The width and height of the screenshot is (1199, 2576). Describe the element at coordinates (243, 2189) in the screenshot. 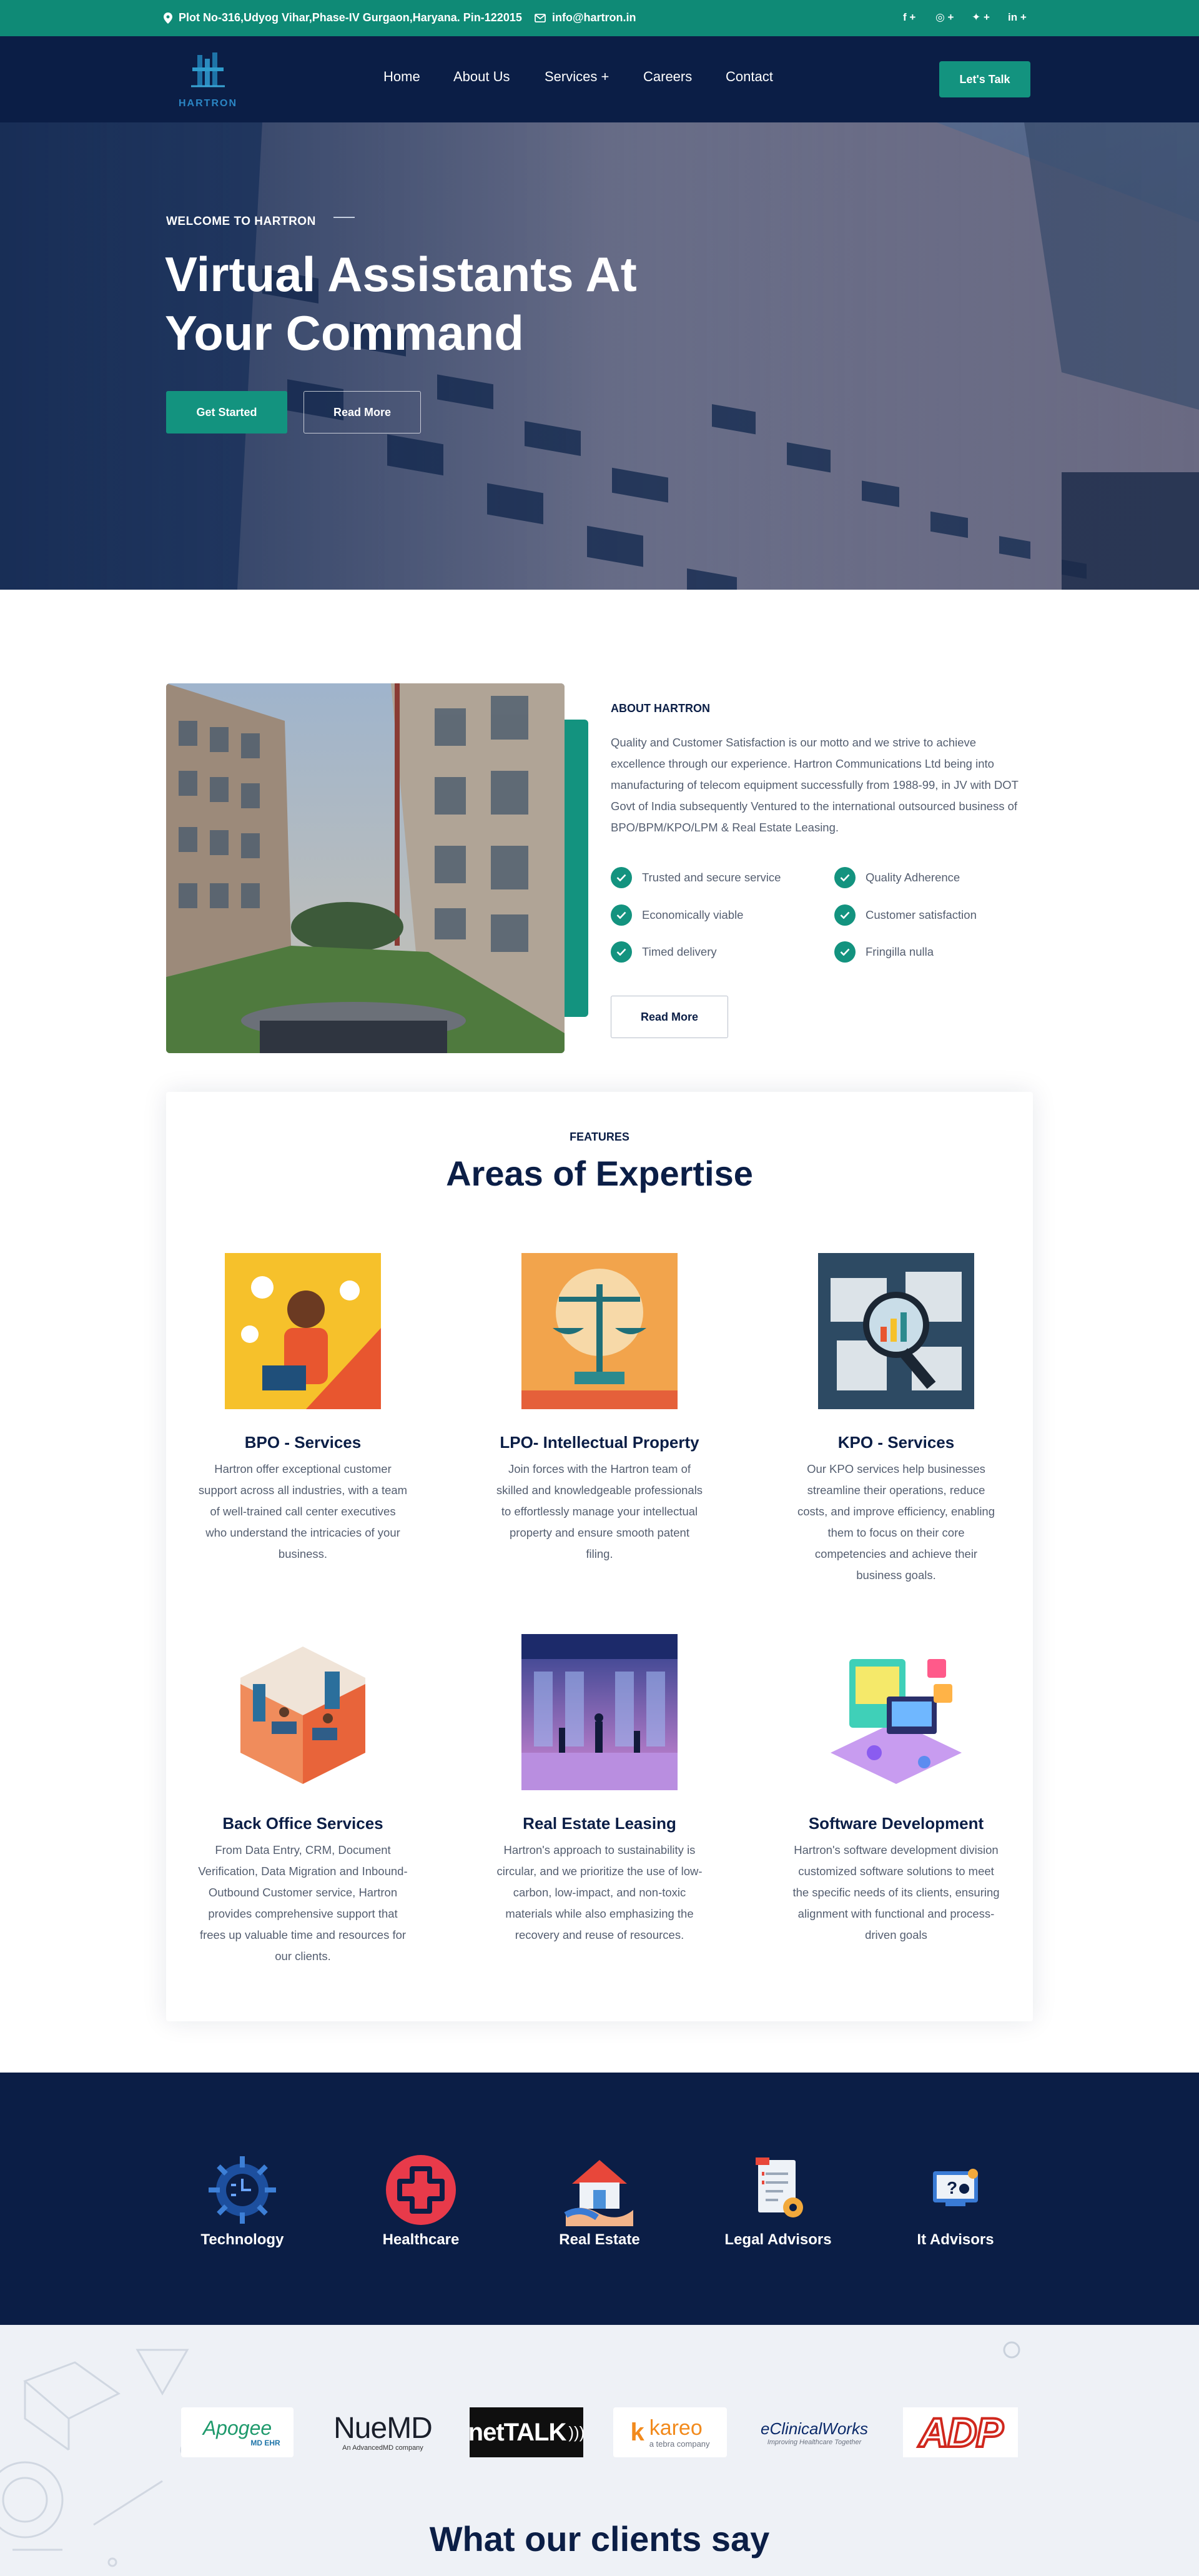

I see `technology-icon` at that location.